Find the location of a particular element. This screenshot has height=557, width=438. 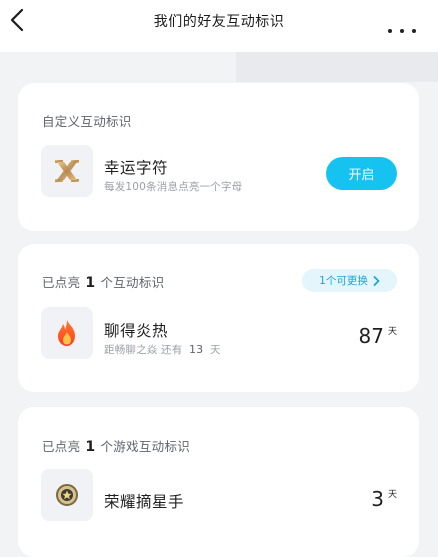

item-name: 幸运字符 is located at coordinates (136, 168).